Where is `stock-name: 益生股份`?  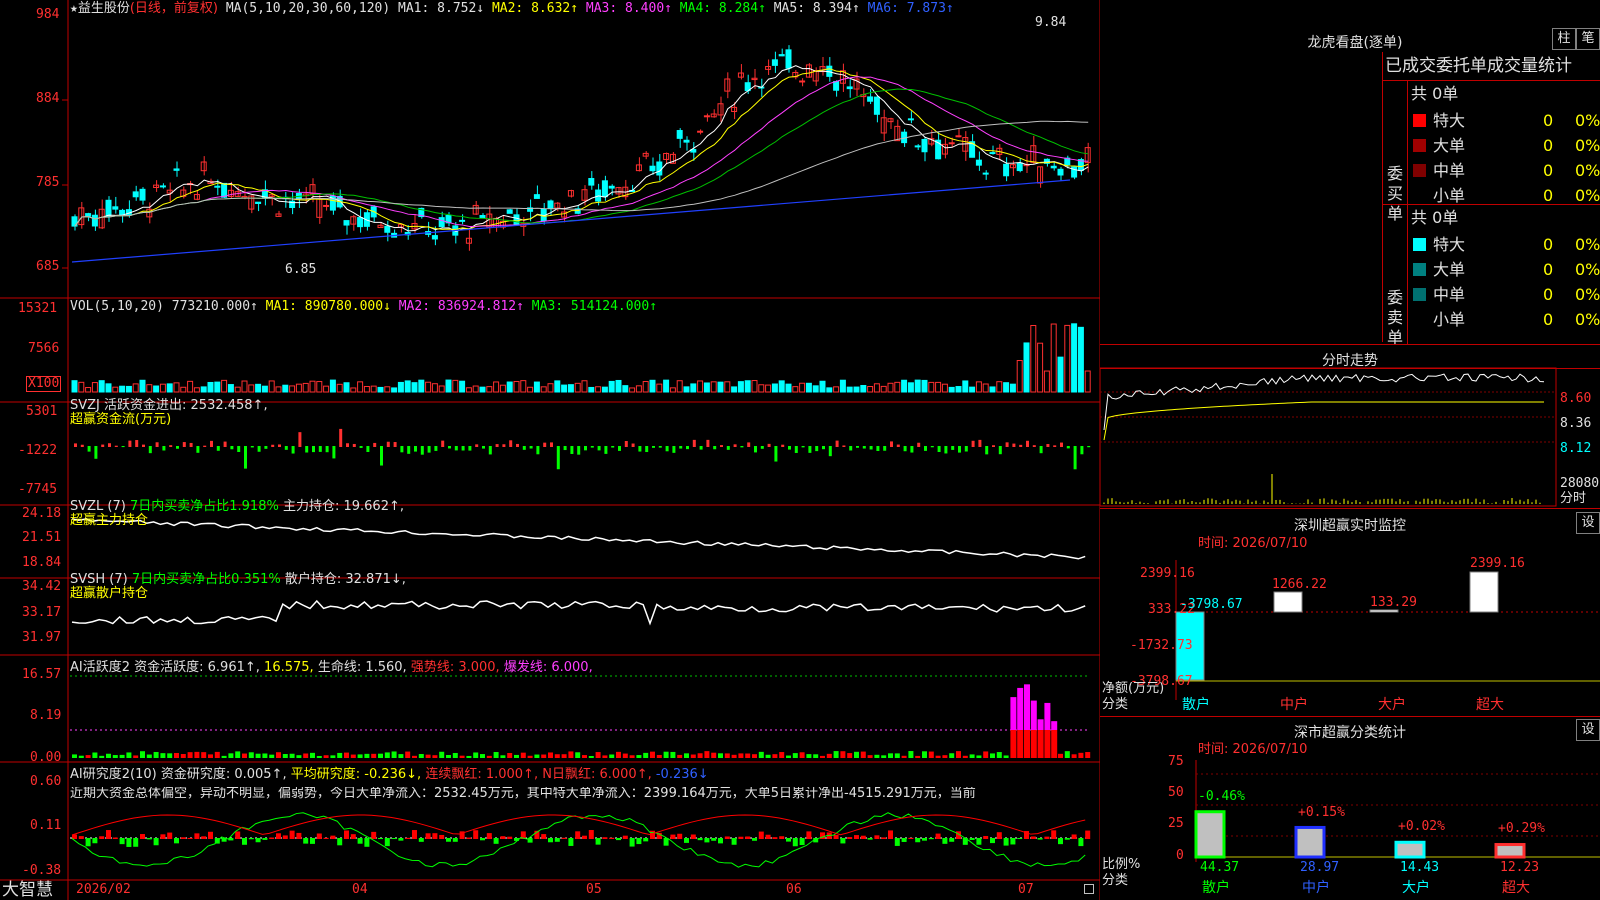
stock-name: 益生股份 is located at coordinates (104, 8).